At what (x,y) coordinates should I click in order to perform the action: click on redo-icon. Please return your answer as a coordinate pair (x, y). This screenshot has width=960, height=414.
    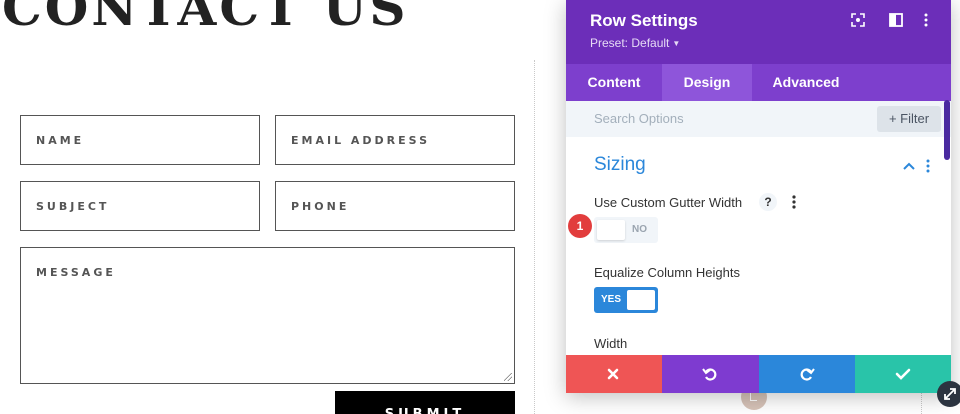
    Looking at the image, I should click on (807, 374).